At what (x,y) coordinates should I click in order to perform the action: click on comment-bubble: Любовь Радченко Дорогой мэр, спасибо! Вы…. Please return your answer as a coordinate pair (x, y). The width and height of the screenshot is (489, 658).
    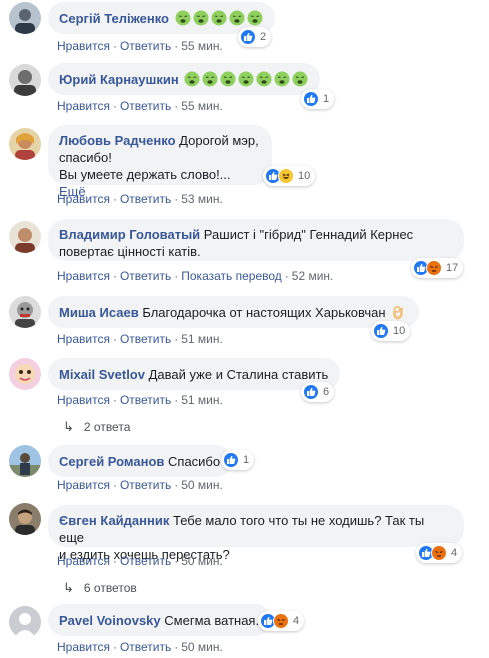
    Looking at the image, I should click on (160, 162).